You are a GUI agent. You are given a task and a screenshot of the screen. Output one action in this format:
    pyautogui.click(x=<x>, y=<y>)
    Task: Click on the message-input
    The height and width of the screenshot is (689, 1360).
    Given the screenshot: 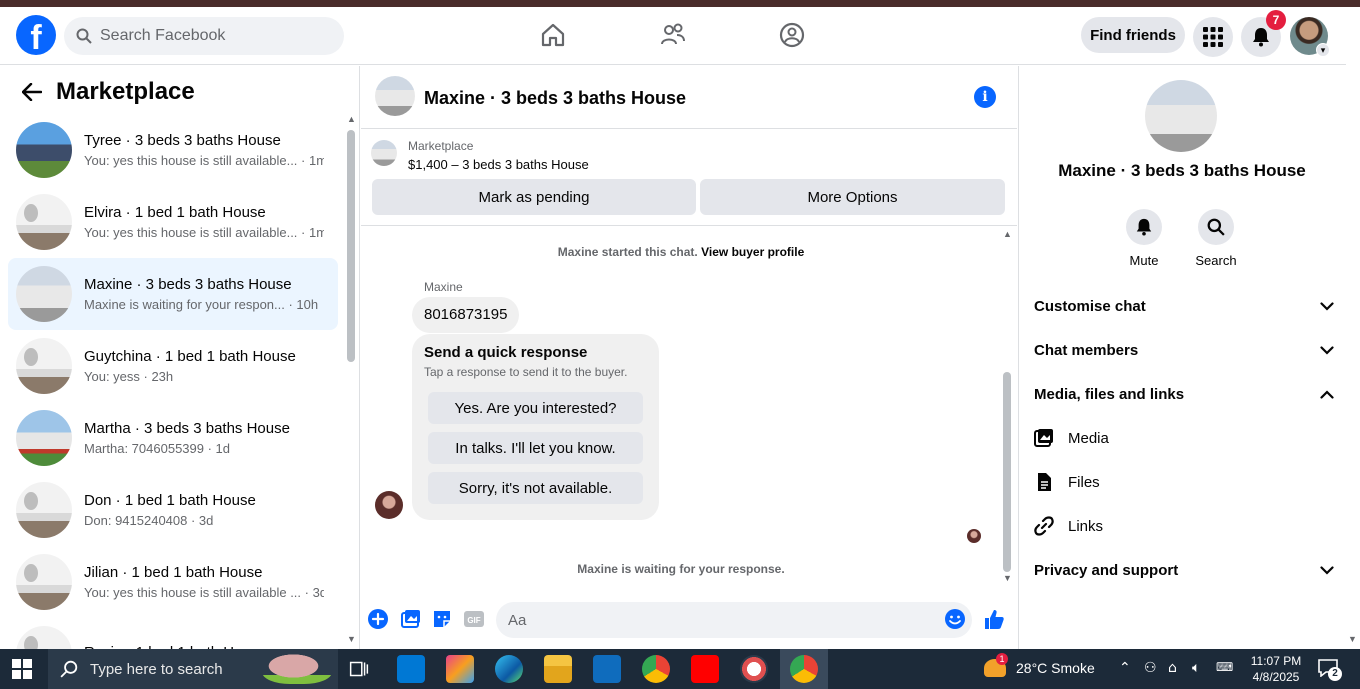 What is the action you would take?
    pyautogui.click(x=734, y=620)
    